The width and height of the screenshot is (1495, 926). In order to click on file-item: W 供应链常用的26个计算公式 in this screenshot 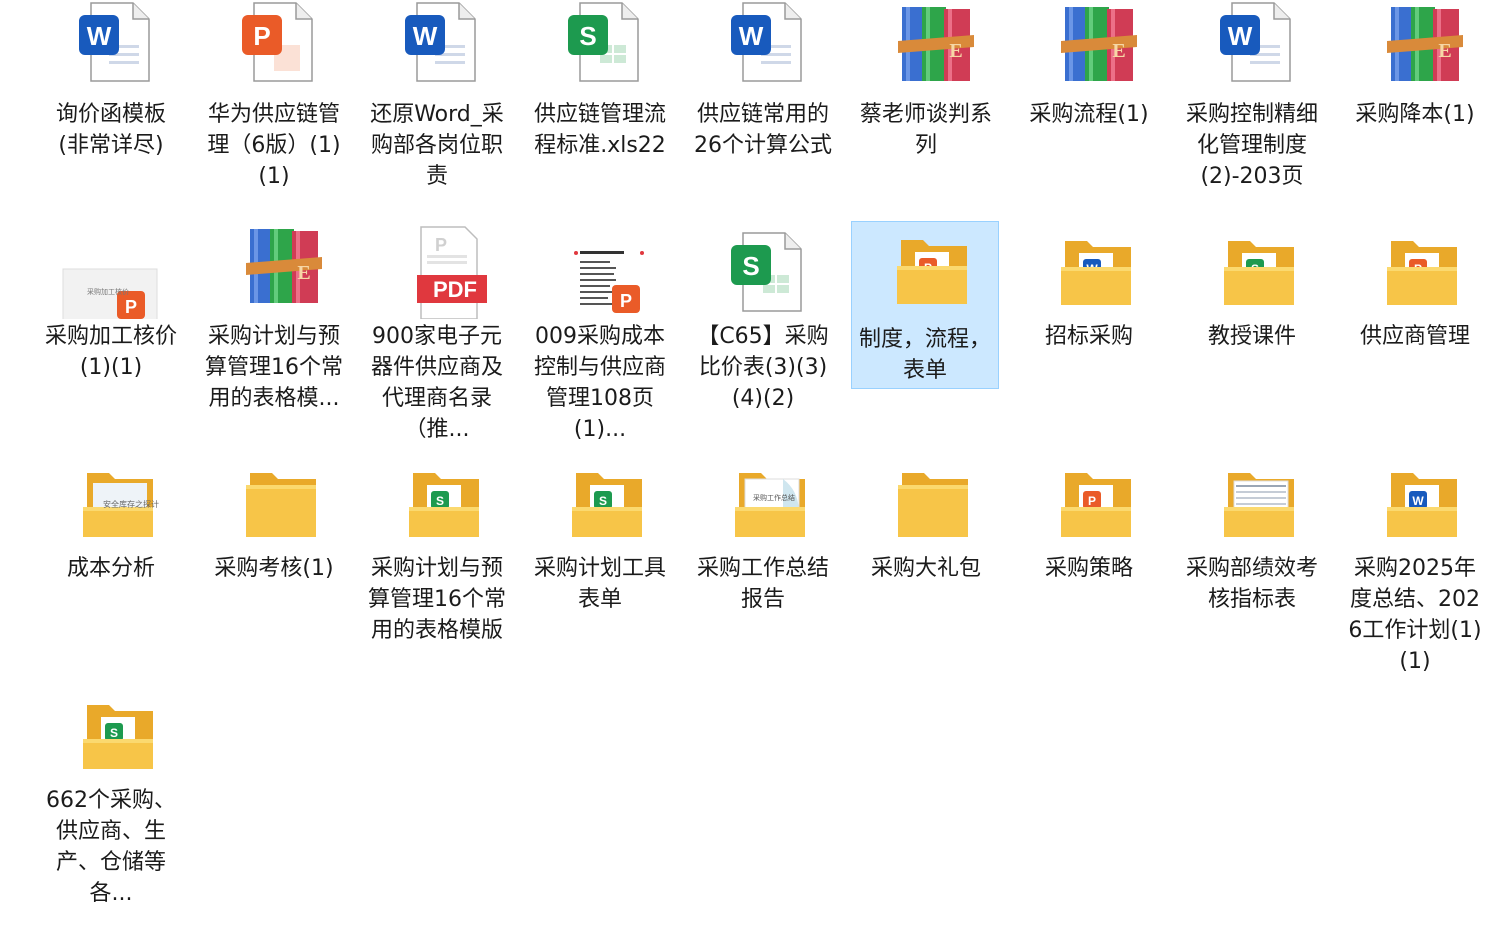, I will do `click(763, 110)`.